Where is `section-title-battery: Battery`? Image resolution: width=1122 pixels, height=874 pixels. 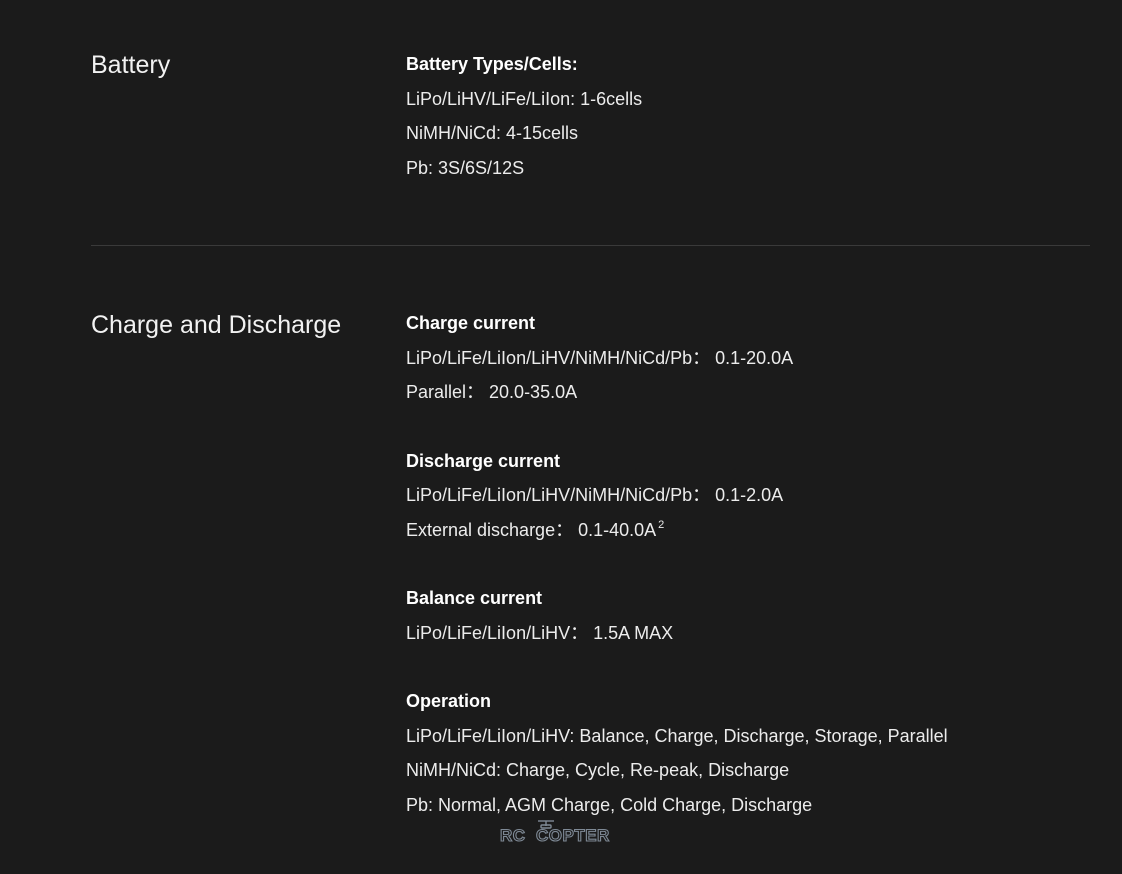
section-title-battery: Battery is located at coordinates (131, 65).